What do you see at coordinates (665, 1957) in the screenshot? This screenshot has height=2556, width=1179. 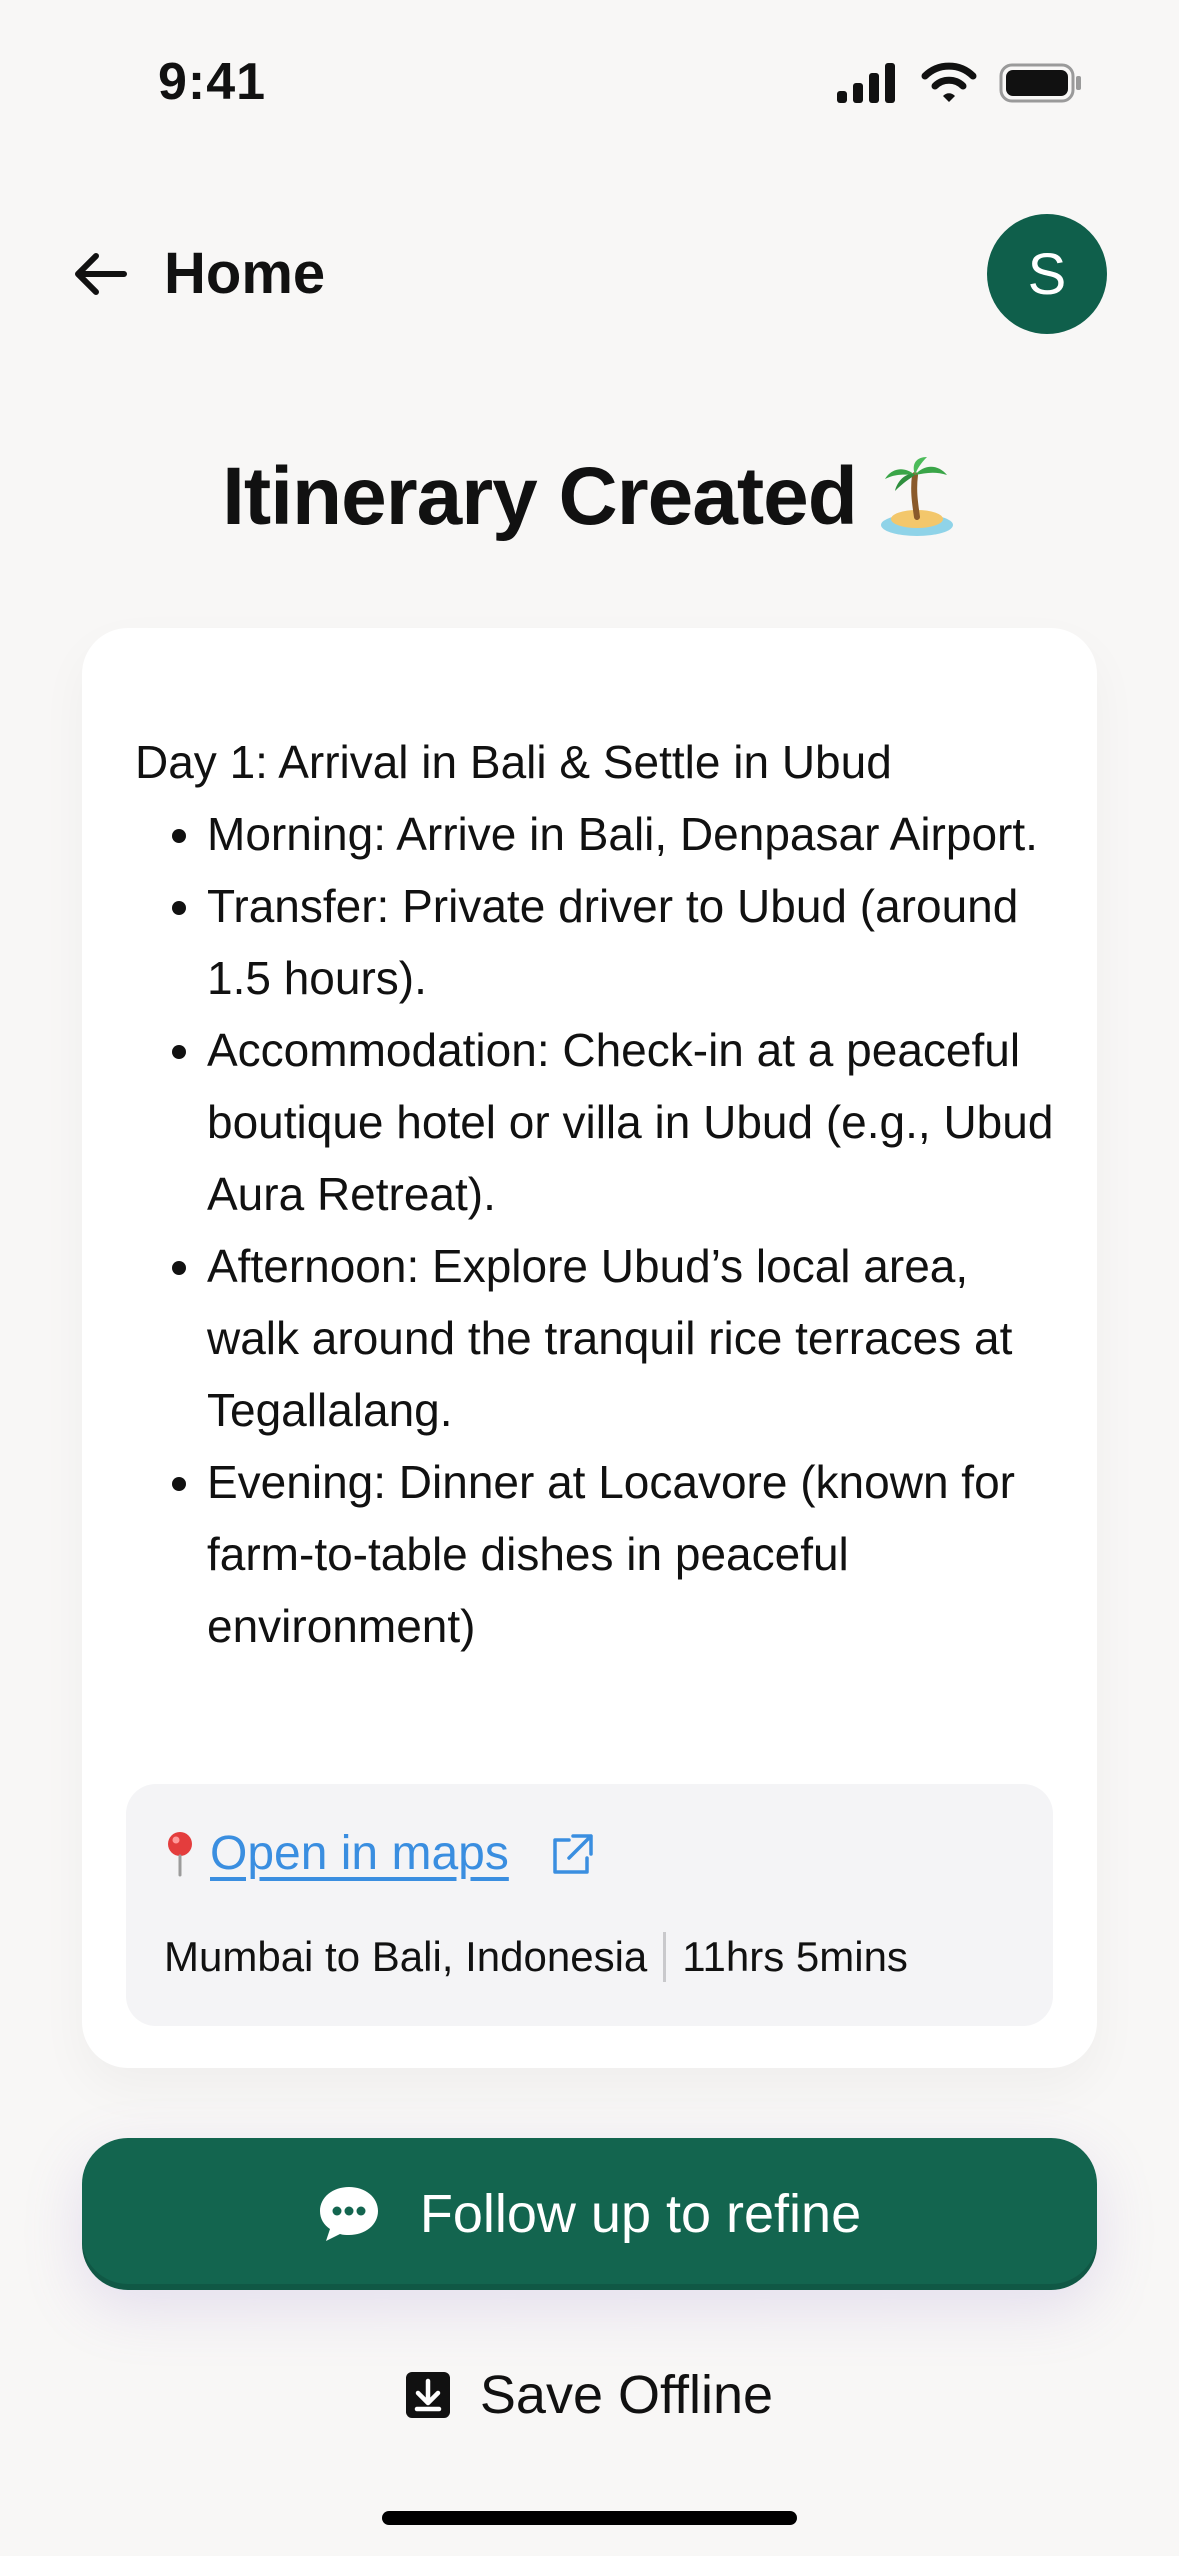 I see `route-divider` at bounding box center [665, 1957].